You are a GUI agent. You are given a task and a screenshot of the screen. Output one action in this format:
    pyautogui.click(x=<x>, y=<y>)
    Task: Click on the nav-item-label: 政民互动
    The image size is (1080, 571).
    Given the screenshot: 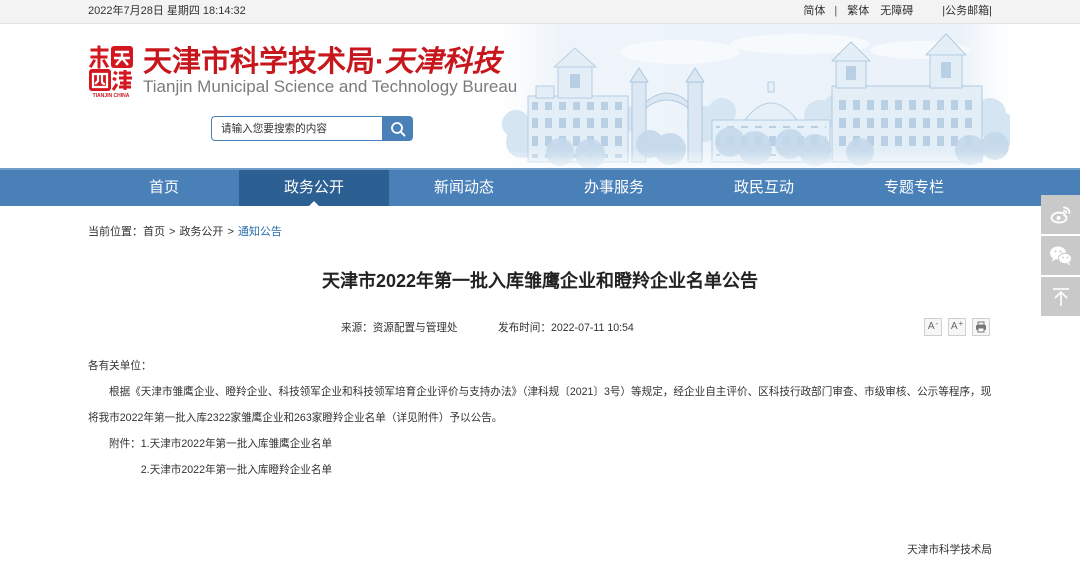 What is the action you would take?
    pyautogui.click(x=763, y=187)
    